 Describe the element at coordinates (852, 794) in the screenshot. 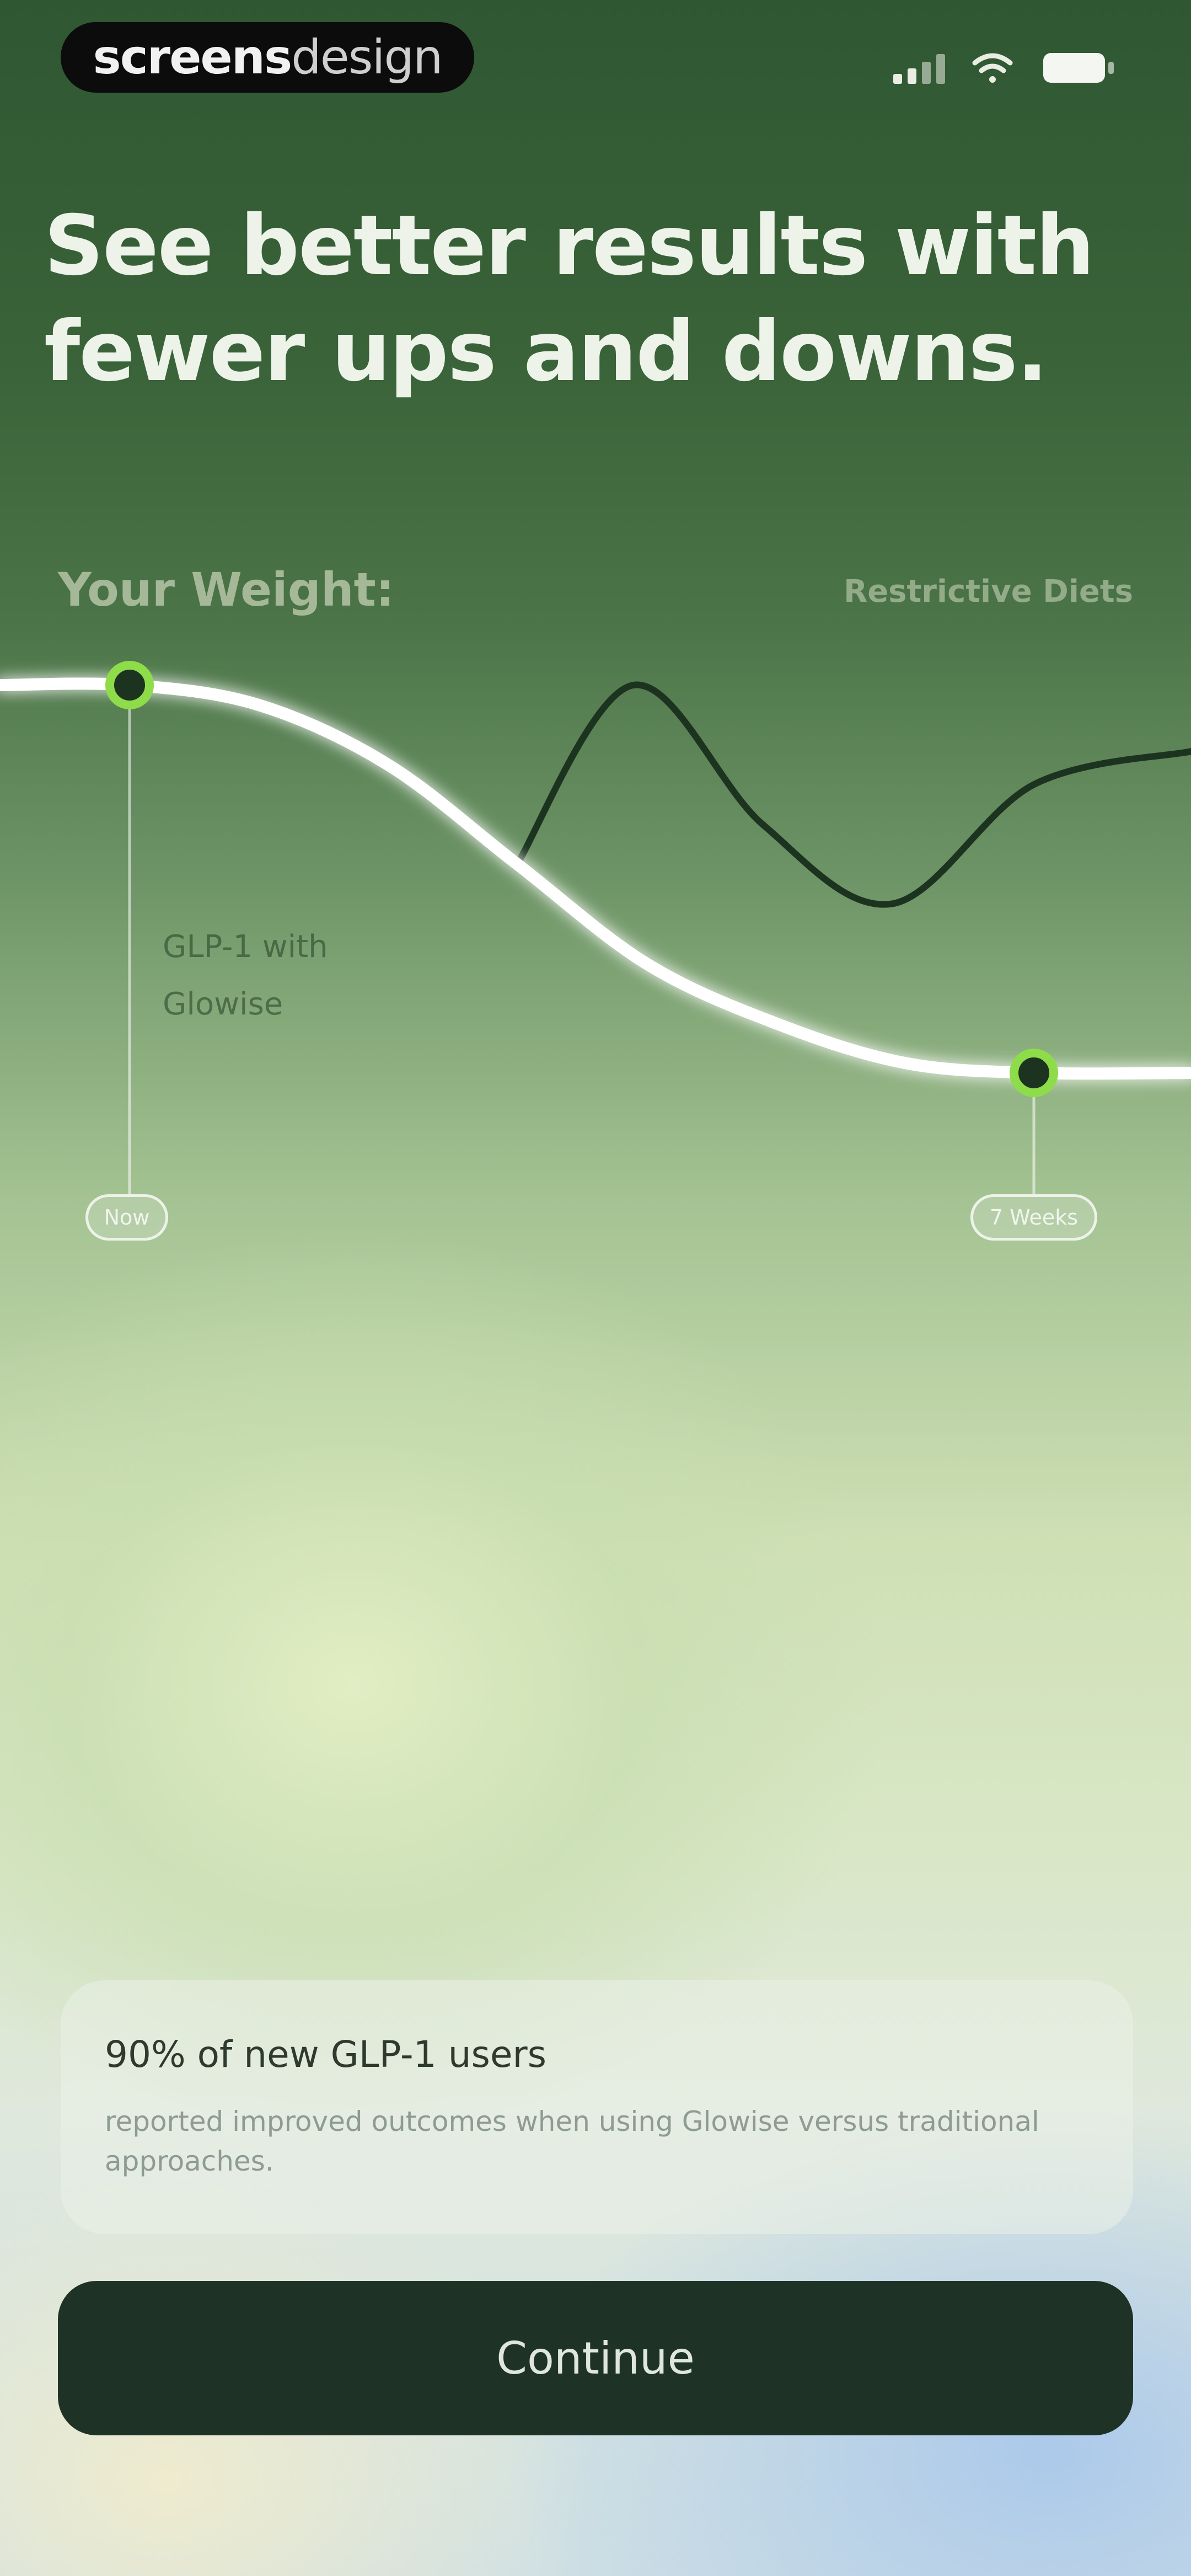

I see `series-line-restrictive-diets` at that location.